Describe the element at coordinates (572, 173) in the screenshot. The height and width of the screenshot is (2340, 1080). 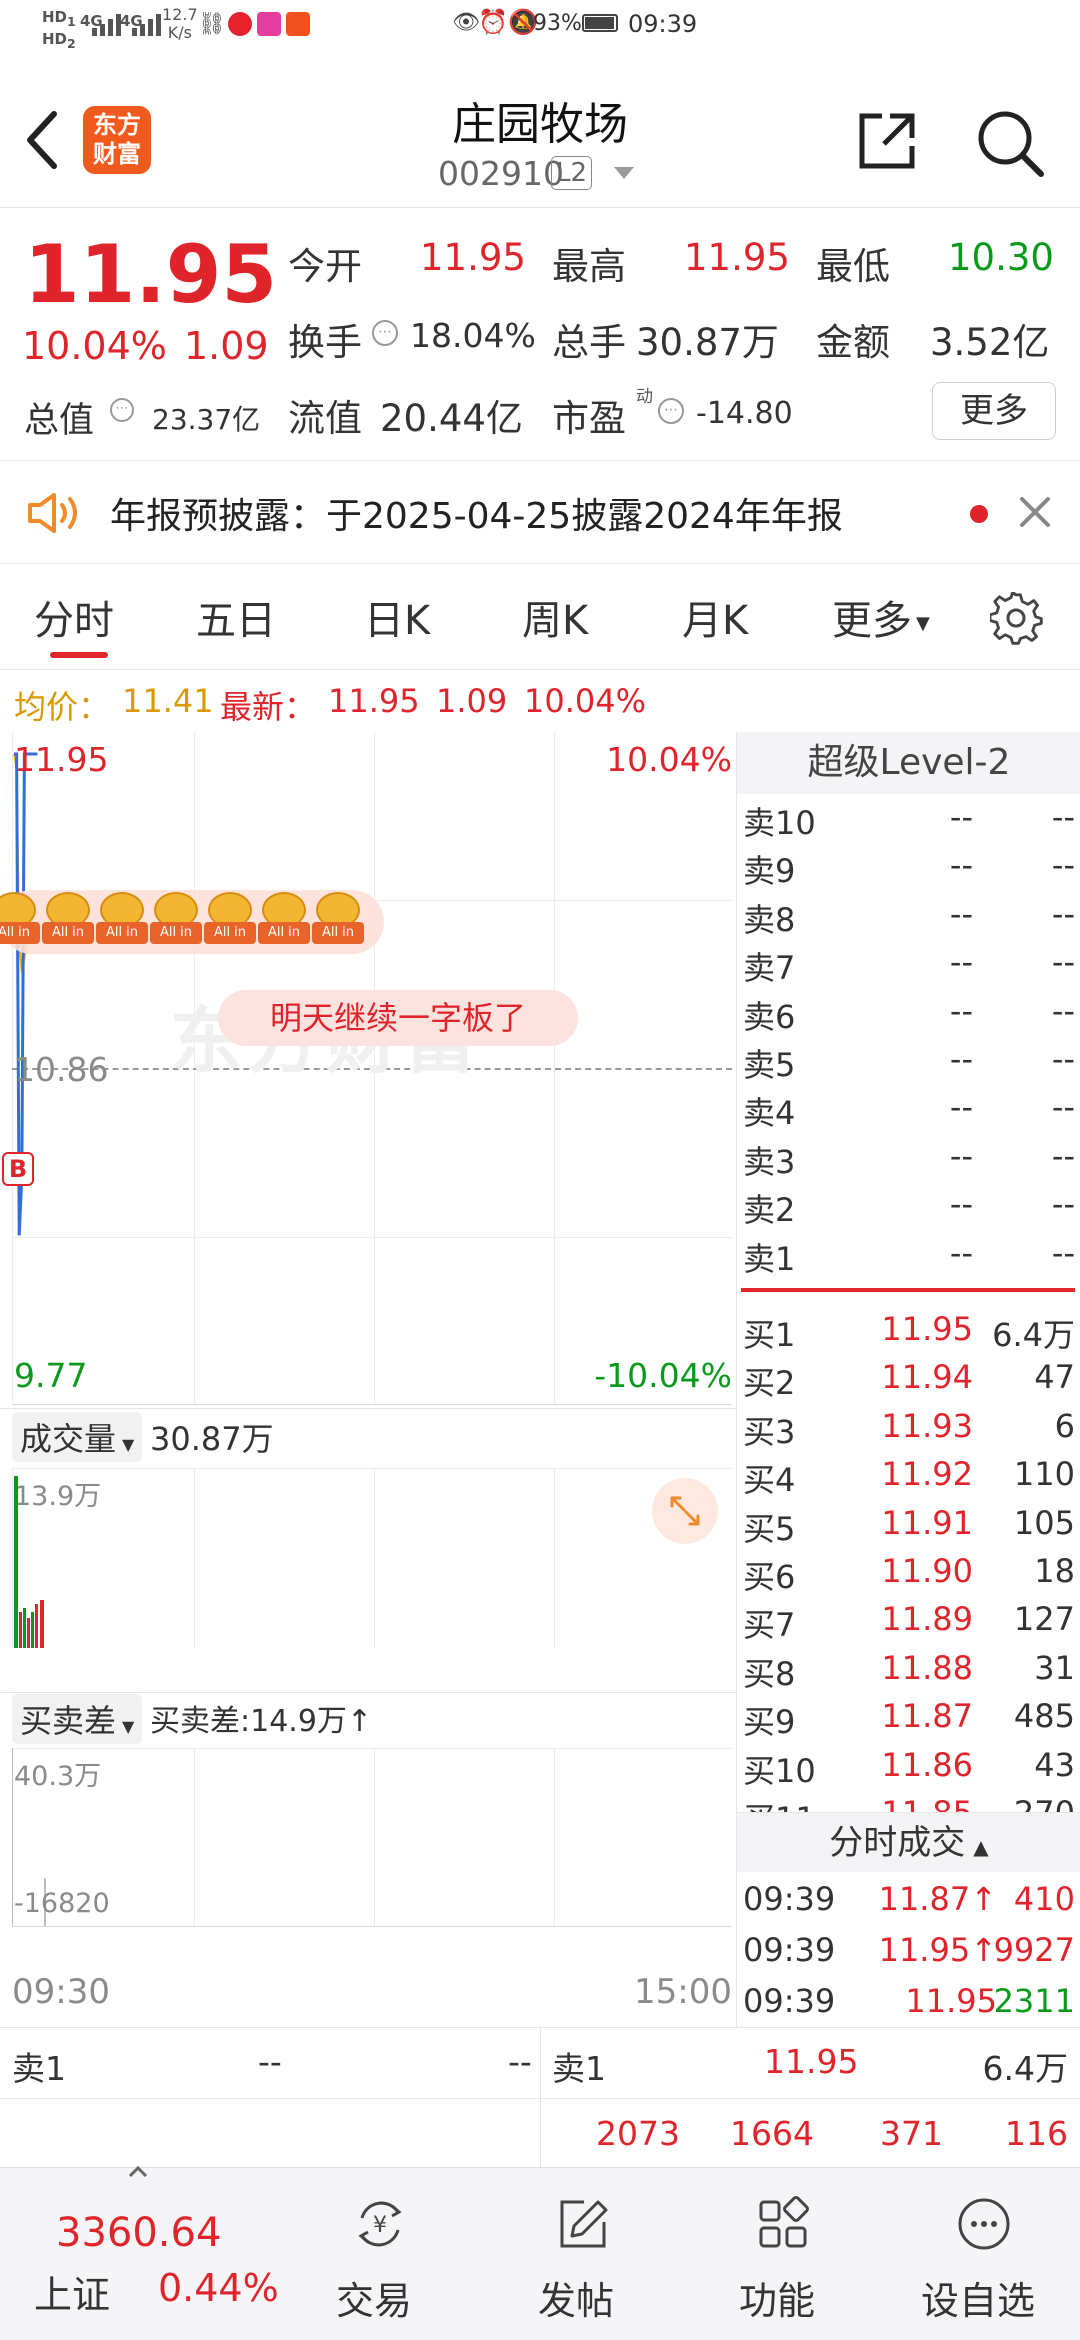
I see `level2-badge: L2` at that location.